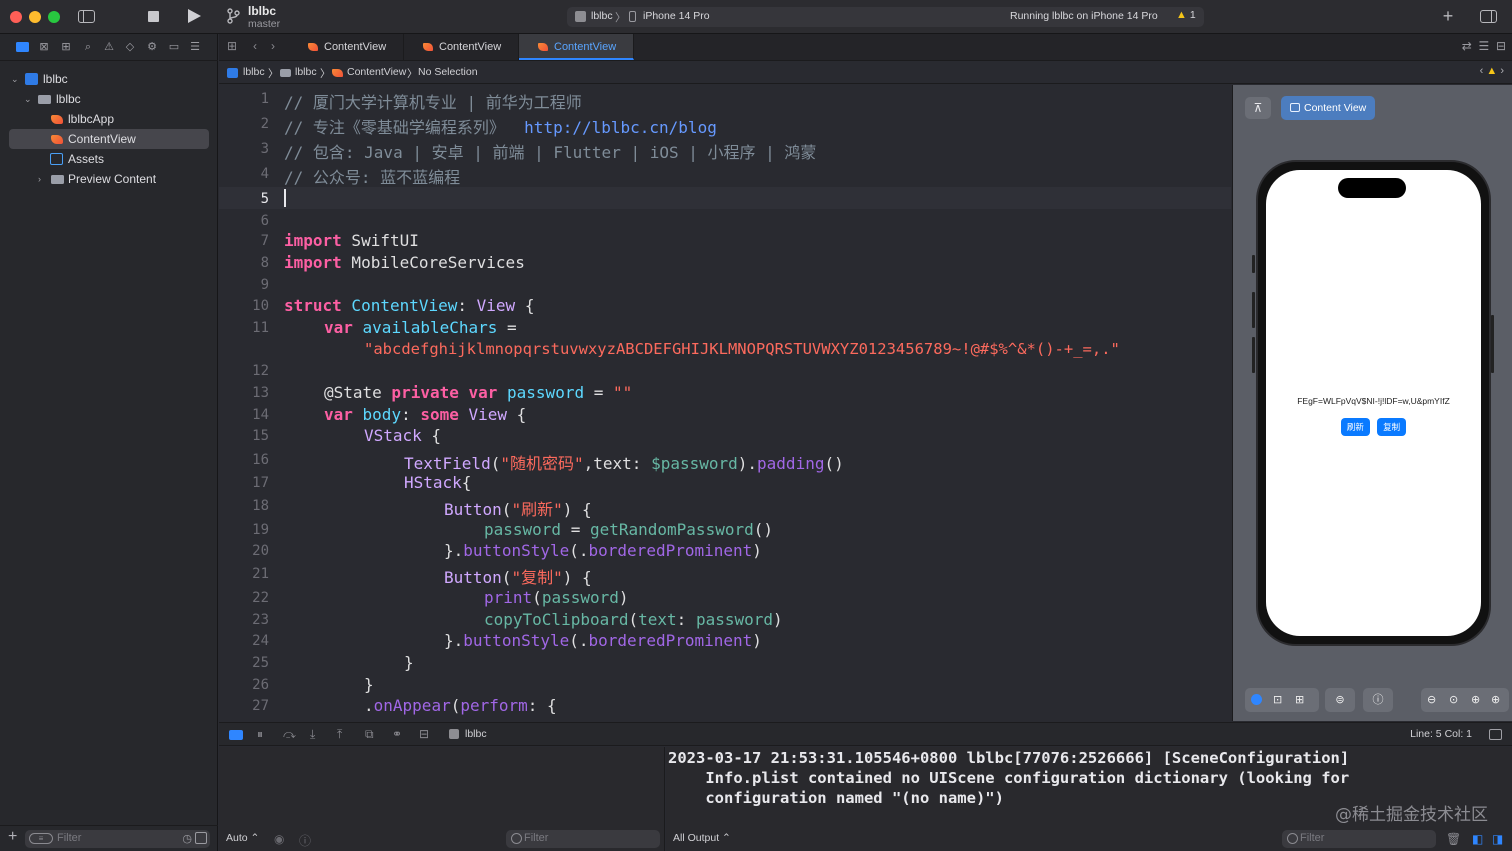  Describe the element at coordinates (1489, 17) in the screenshot. I see `inspector-toggle-icon` at that location.